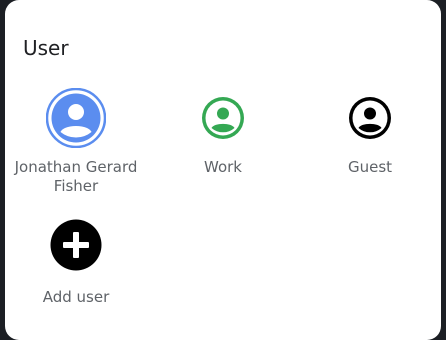  Describe the element at coordinates (76, 297) in the screenshot. I see `add-user-label: Add user` at that location.